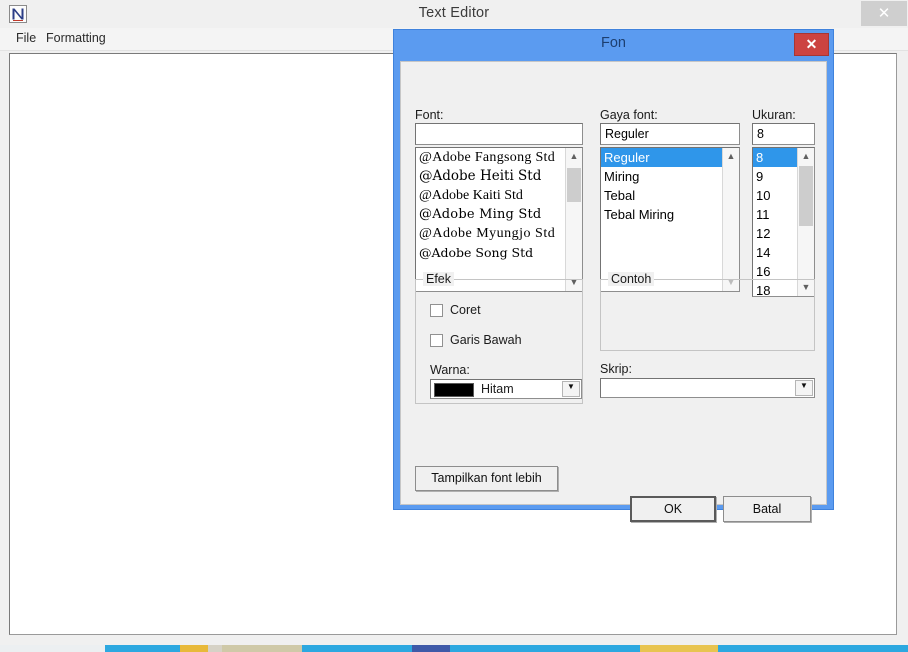  Describe the element at coordinates (884, 13) in the screenshot. I see `close-icon: ✕` at that location.